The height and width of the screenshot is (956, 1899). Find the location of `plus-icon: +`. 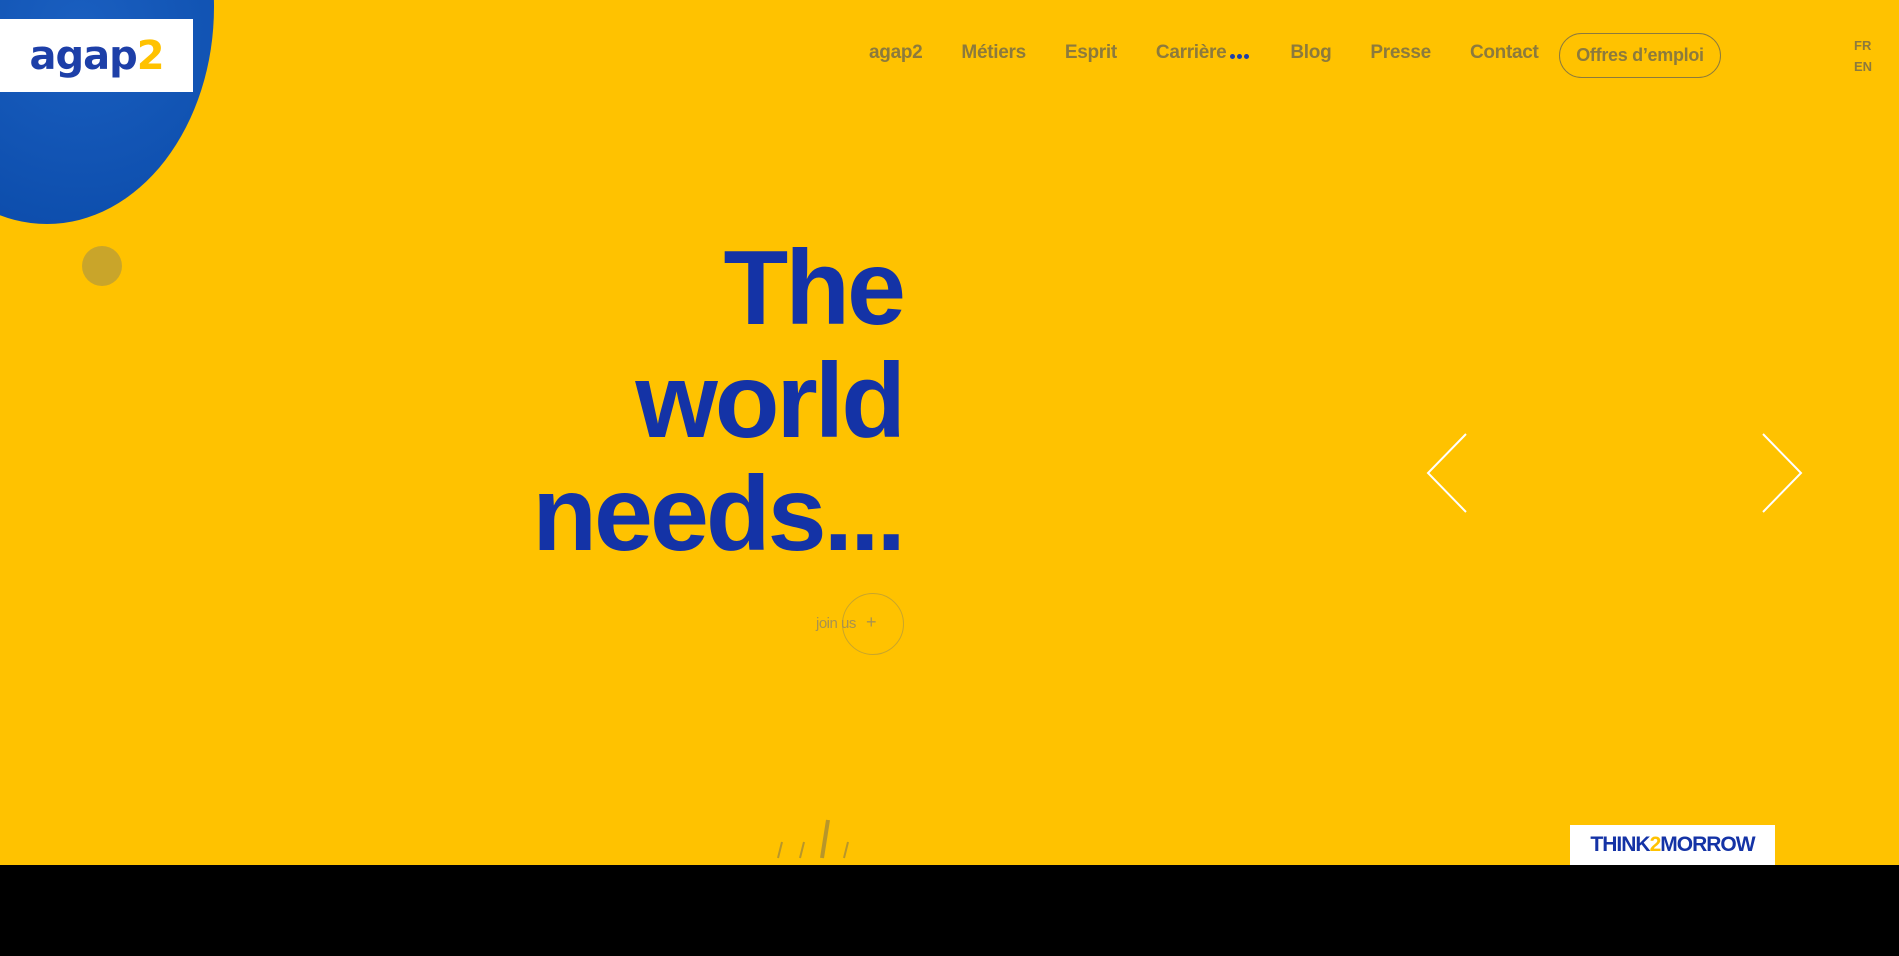

plus-icon: + is located at coordinates (871, 622).